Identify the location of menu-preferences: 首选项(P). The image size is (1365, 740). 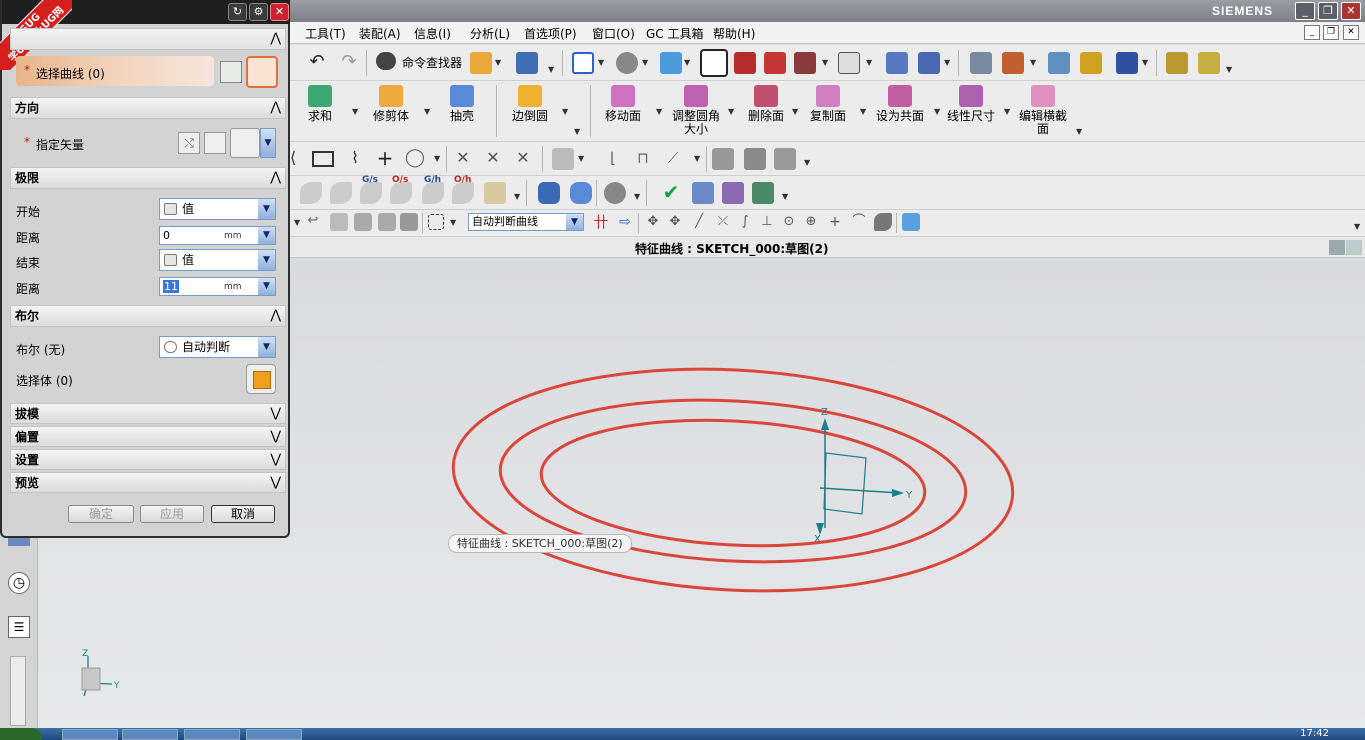
(550, 33).